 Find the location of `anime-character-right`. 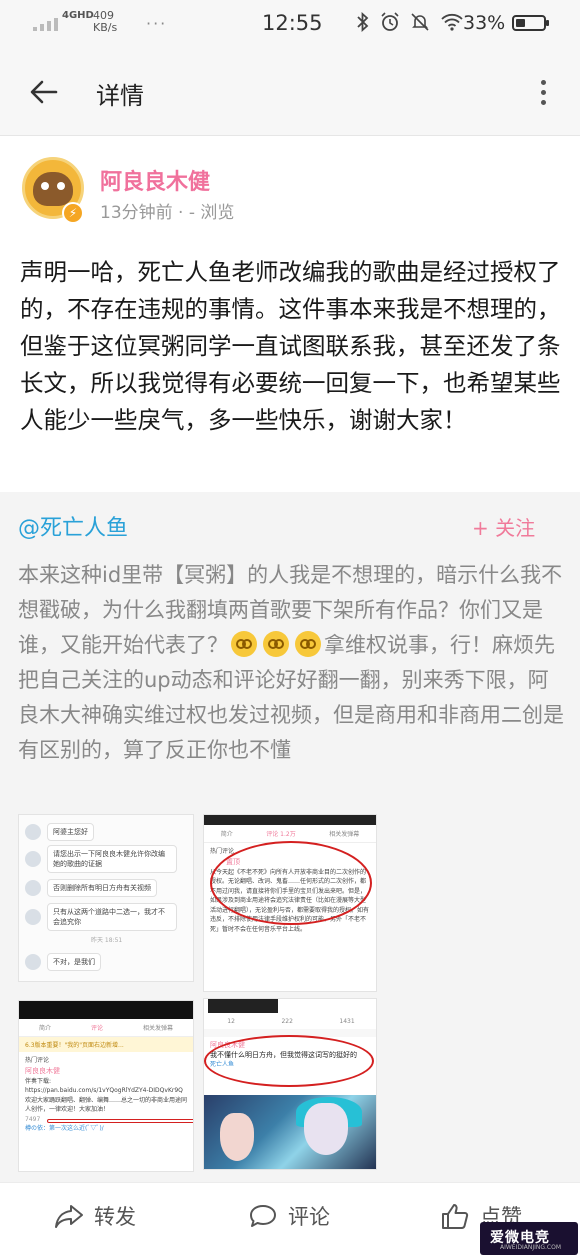

anime-character-right is located at coordinates (326, 1129).